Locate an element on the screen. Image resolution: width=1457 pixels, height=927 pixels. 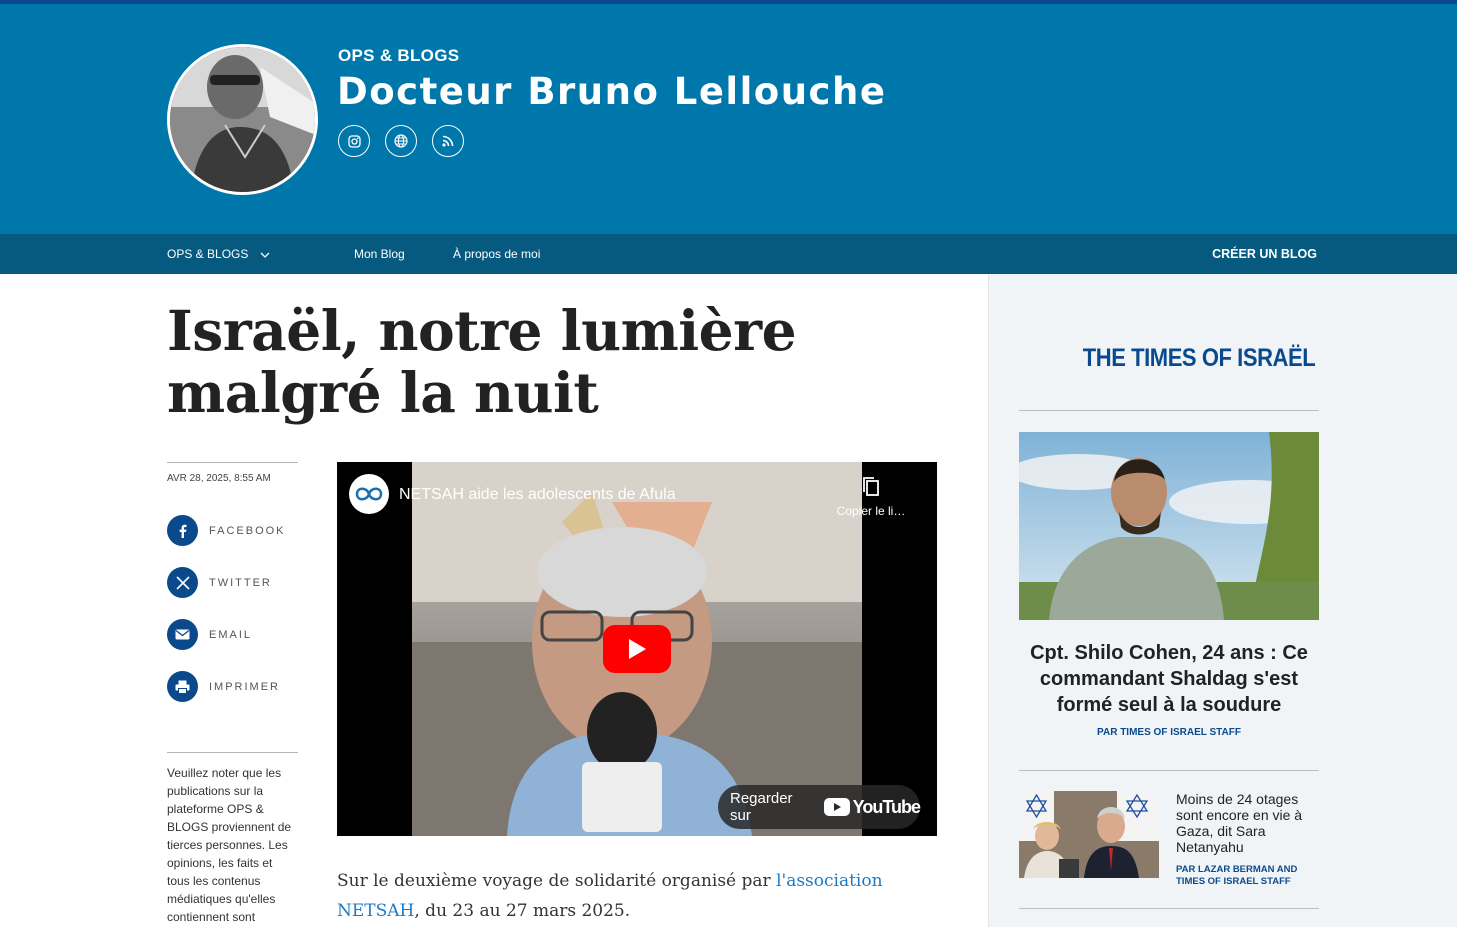
channel-avatar is located at coordinates (369, 494).